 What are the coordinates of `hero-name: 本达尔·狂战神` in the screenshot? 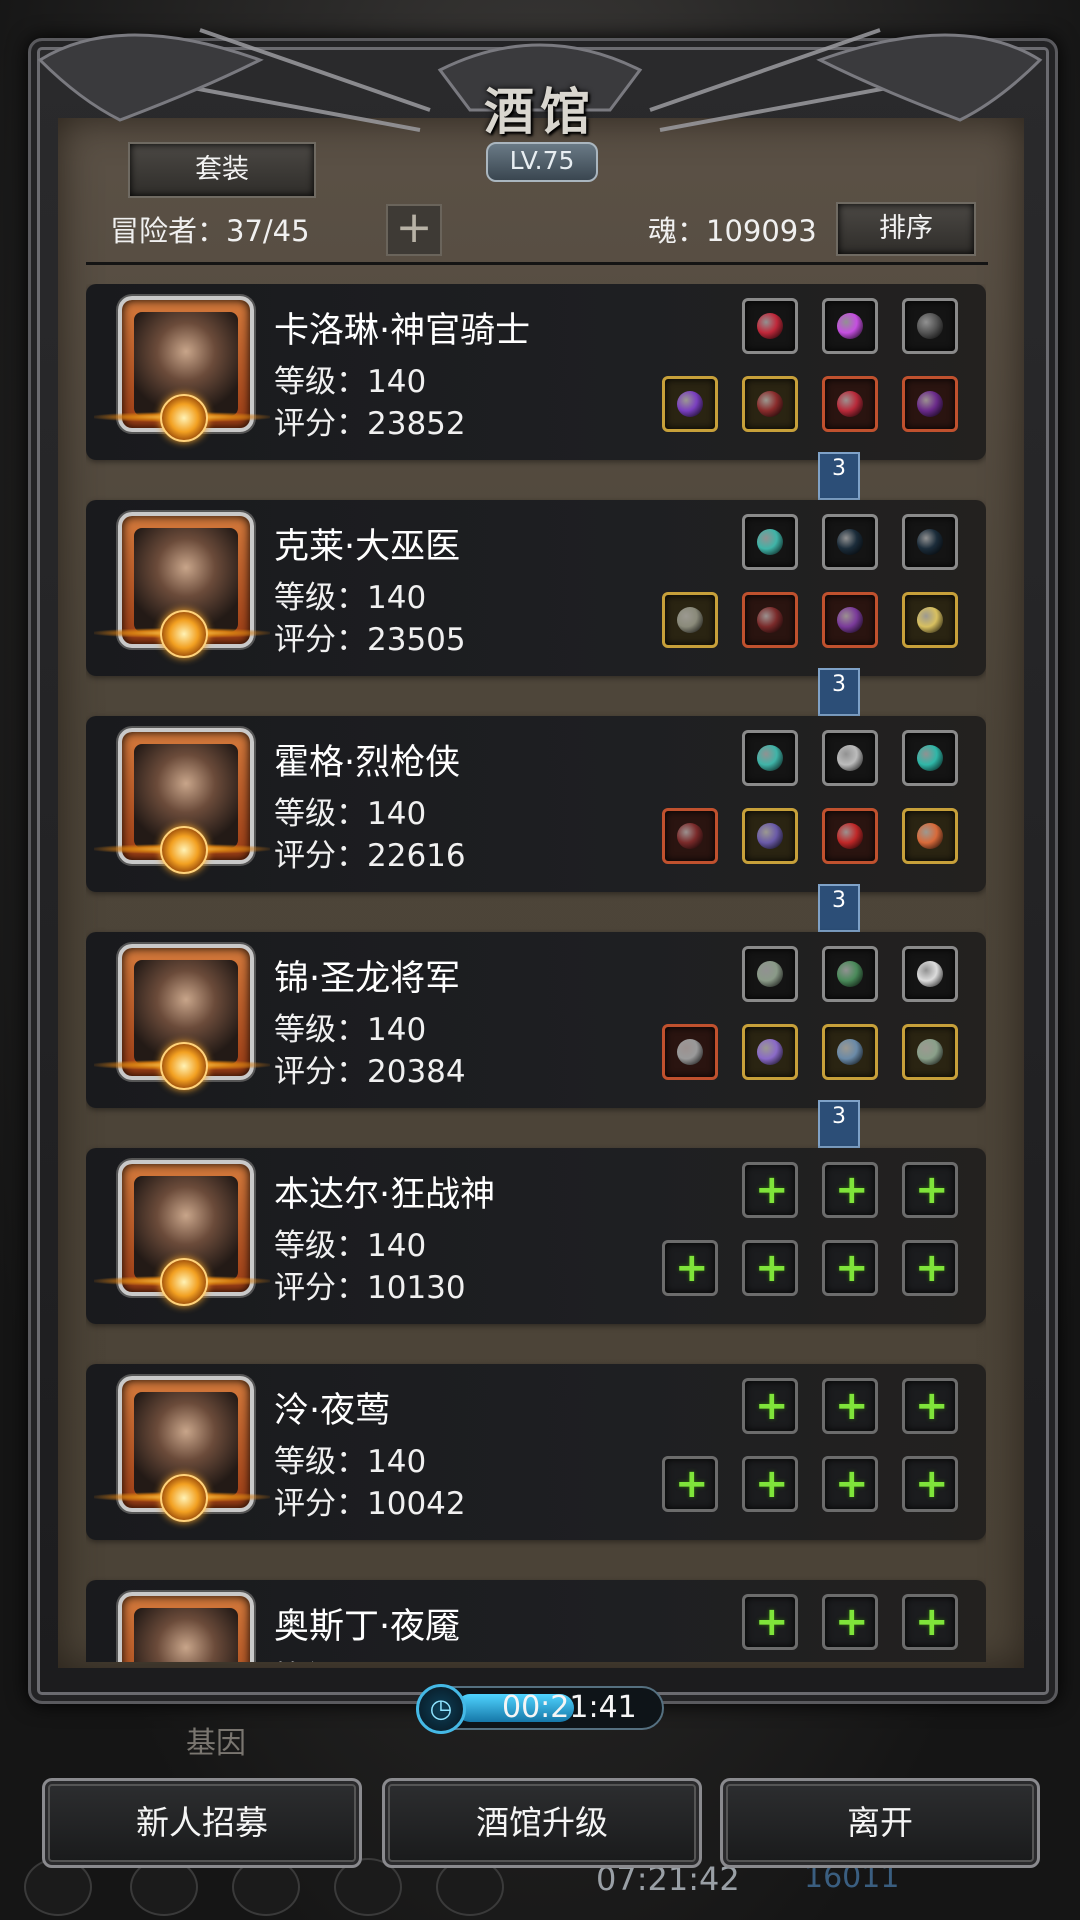 It's located at (385, 1195).